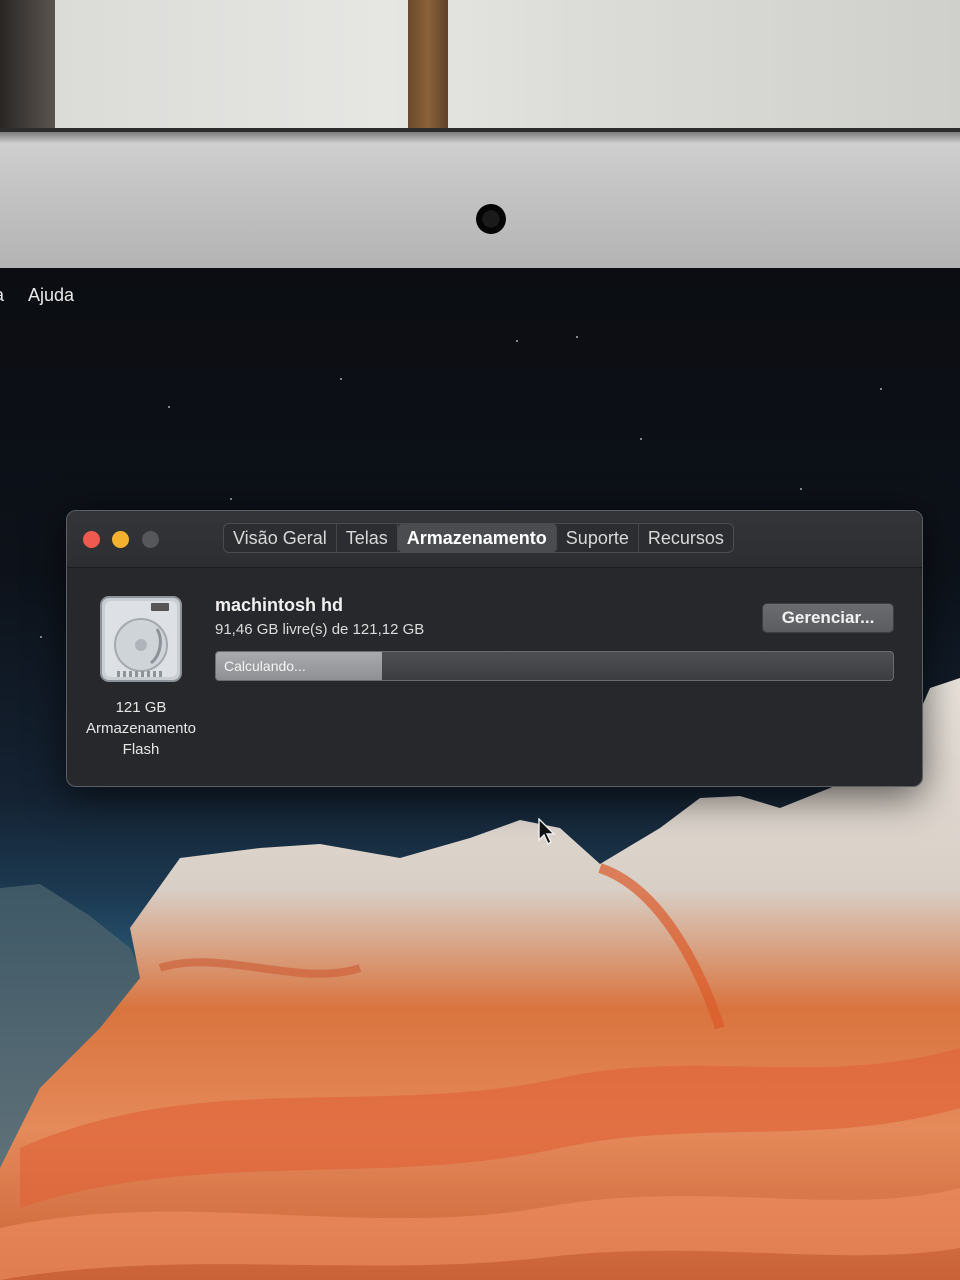 This screenshot has height=1280, width=960. I want to click on disk-type-label: Armazenamento, so click(141, 728).